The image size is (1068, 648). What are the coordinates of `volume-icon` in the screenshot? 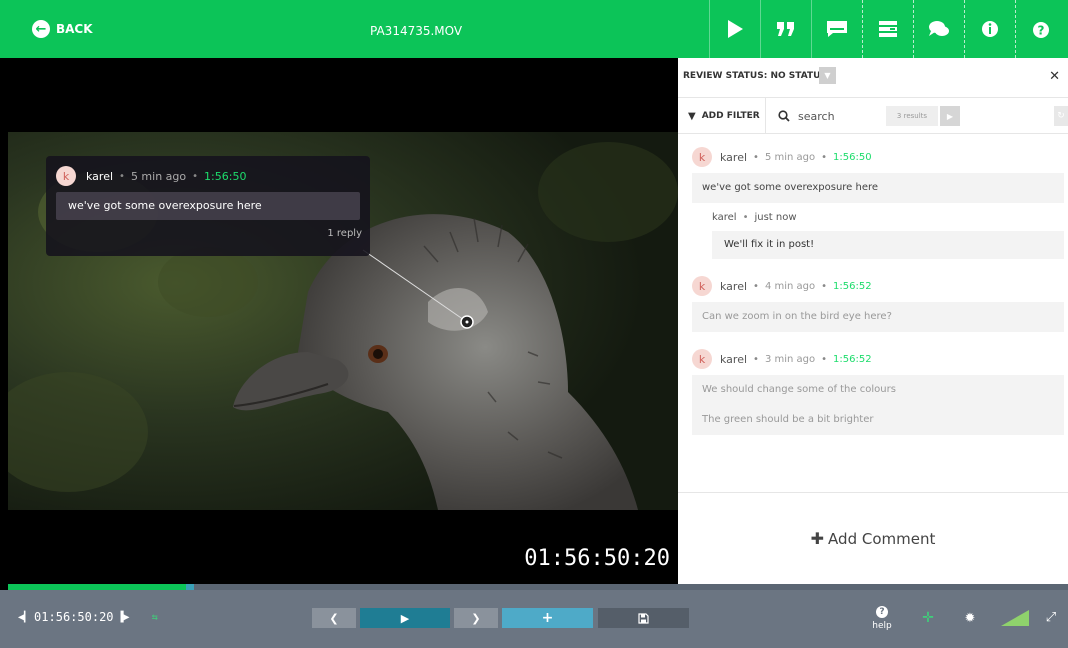 It's located at (1015, 618).